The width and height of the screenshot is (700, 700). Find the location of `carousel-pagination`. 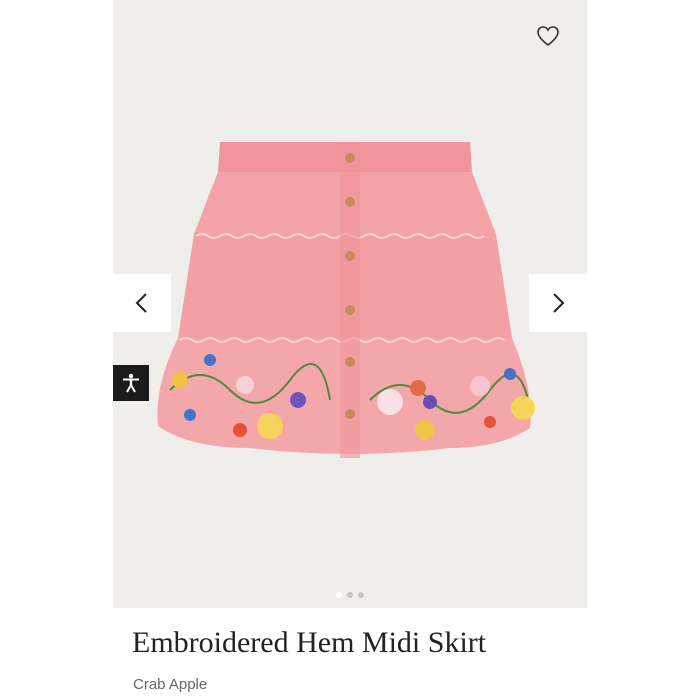

carousel-pagination is located at coordinates (350, 596).